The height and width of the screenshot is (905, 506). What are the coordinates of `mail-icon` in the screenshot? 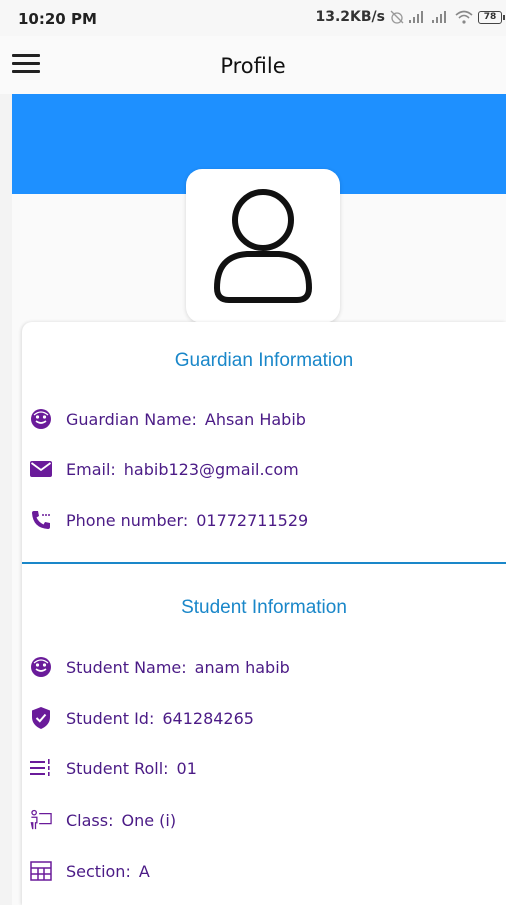 It's located at (41, 469).